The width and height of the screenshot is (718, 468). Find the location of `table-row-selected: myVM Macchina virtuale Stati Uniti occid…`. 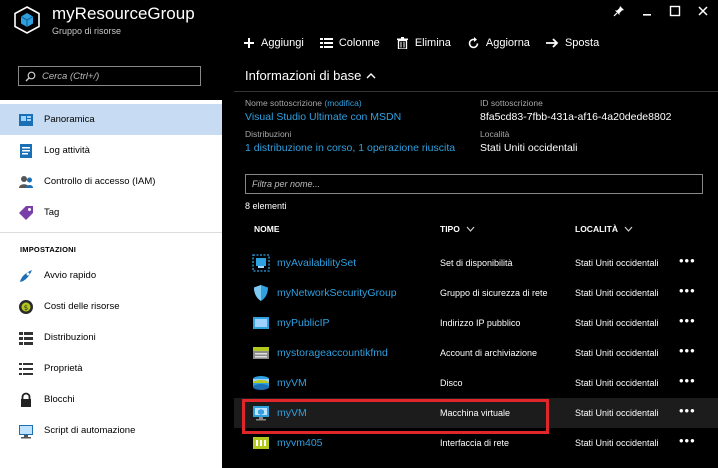

table-row-selected: myVM Macchina virtuale Stati Uniti occid… is located at coordinates (476, 413).